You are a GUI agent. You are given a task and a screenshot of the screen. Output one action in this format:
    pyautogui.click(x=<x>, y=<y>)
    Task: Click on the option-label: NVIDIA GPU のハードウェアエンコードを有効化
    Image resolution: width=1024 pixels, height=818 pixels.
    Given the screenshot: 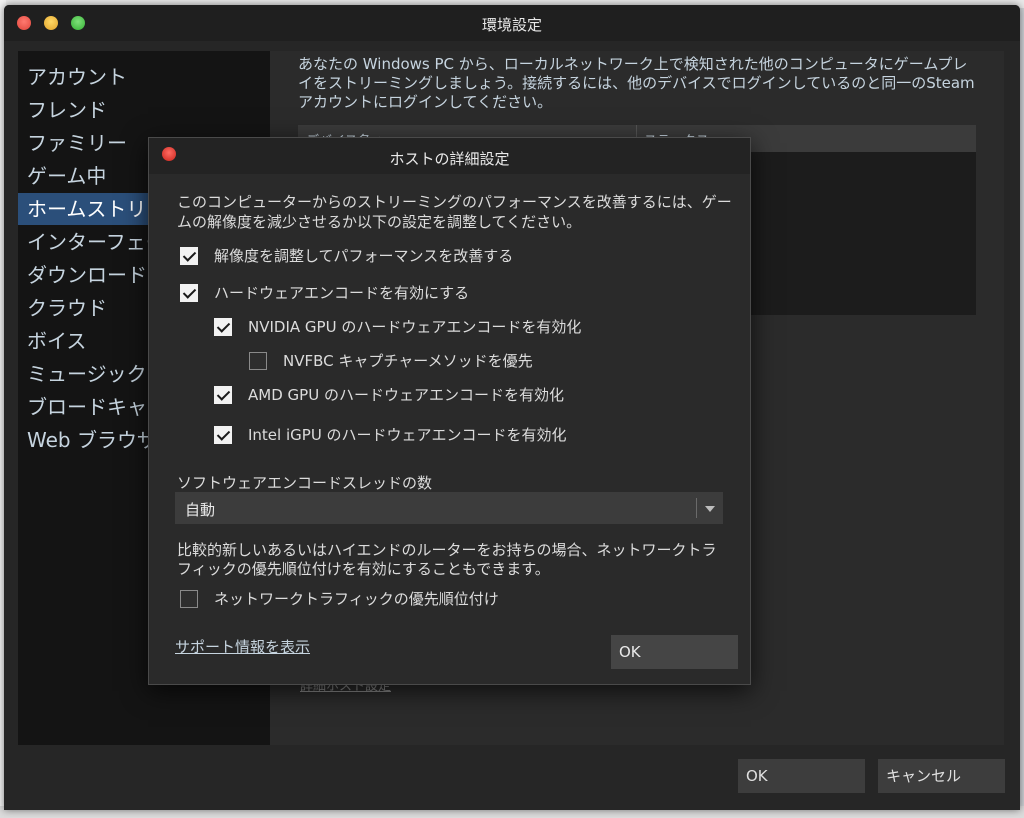 What is the action you would take?
    pyautogui.click(x=415, y=327)
    